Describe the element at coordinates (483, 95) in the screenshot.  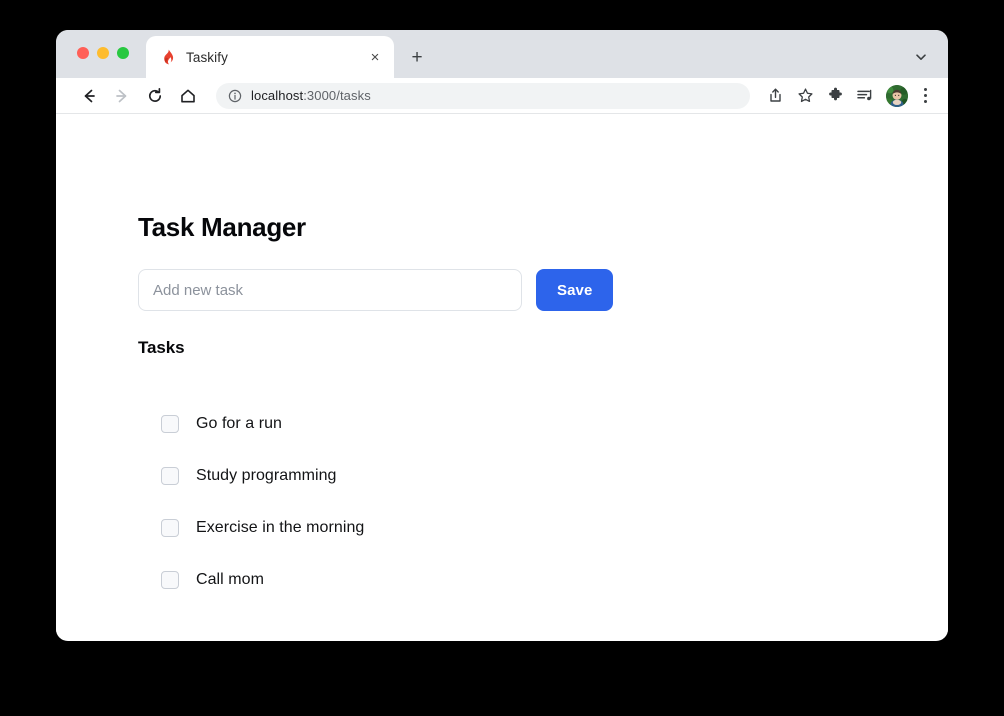
I see `address-bar: localhost:3000/tasks` at that location.